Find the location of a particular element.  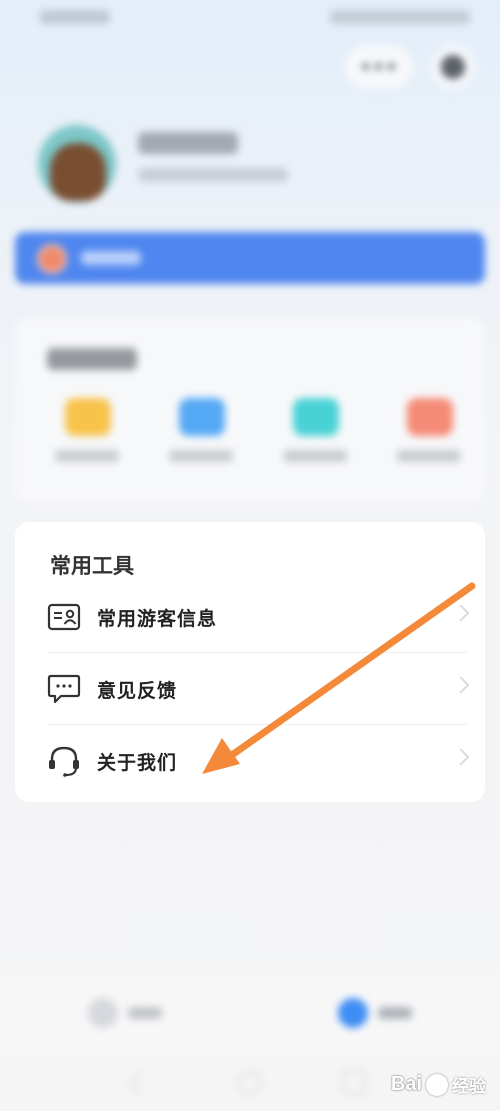

tab-home-icon is located at coordinates (103, 1013).